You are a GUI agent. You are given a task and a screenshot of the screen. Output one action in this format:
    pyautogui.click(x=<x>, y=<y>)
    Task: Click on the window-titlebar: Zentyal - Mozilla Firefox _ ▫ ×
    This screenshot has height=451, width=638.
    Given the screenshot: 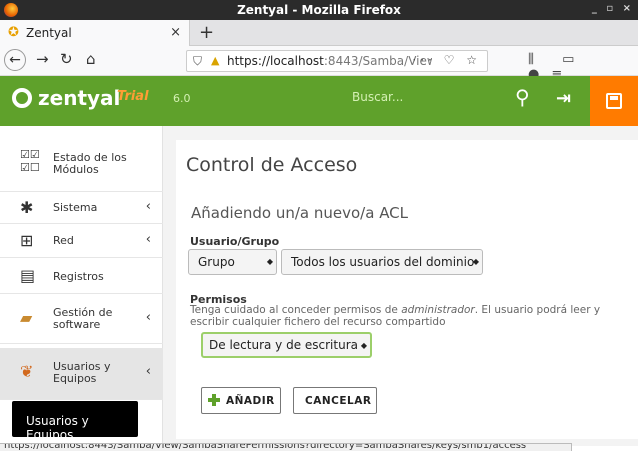 What is the action you would take?
    pyautogui.click(x=319, y=10)
    